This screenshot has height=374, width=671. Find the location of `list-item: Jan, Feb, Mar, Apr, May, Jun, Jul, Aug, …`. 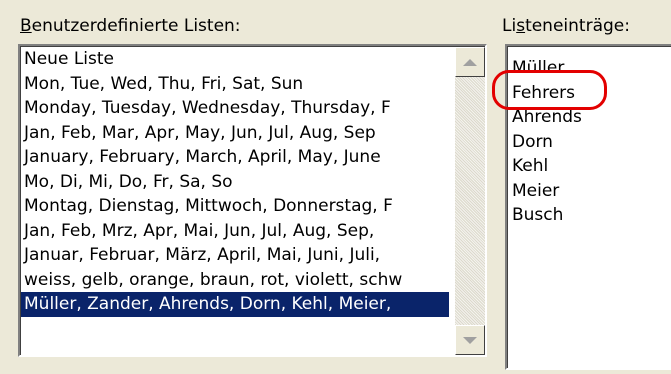

list-item: Jan, Feb, Mar, Apr, May, Jun, Jul, Aug, … is located at coordinates (235, 133).